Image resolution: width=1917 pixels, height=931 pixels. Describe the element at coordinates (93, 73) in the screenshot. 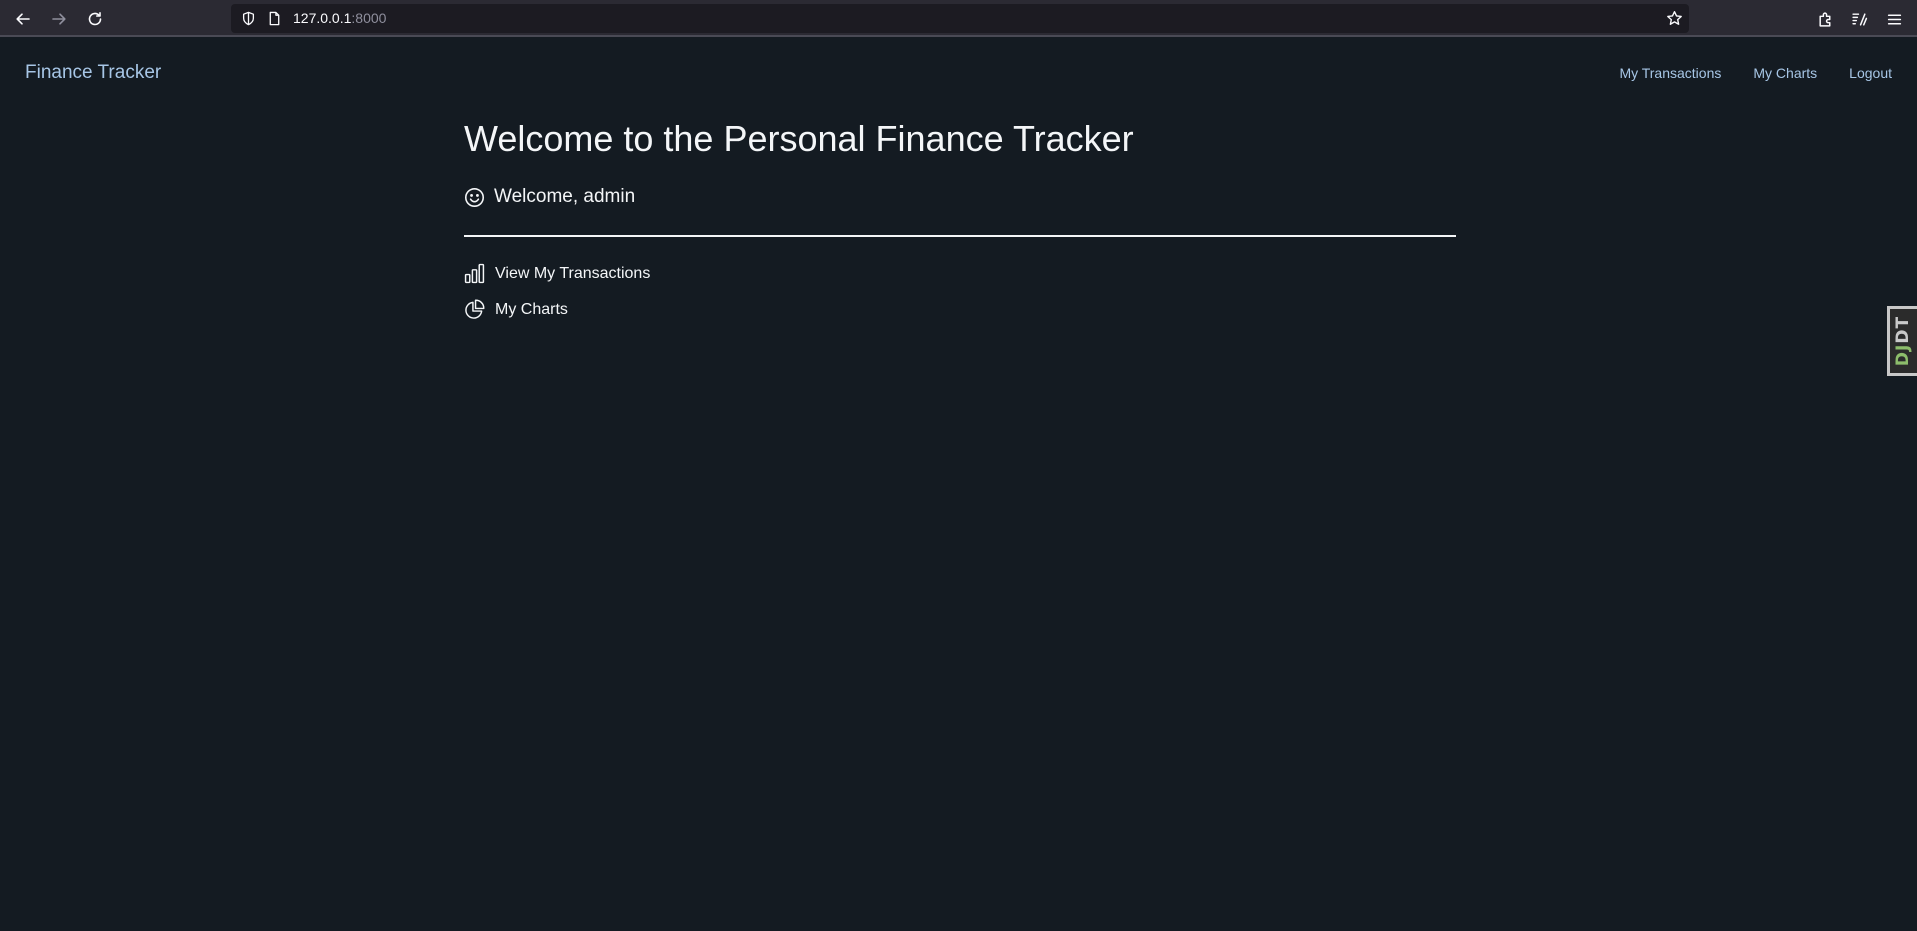

I see `brand-link: Finance Tracker` at that location.